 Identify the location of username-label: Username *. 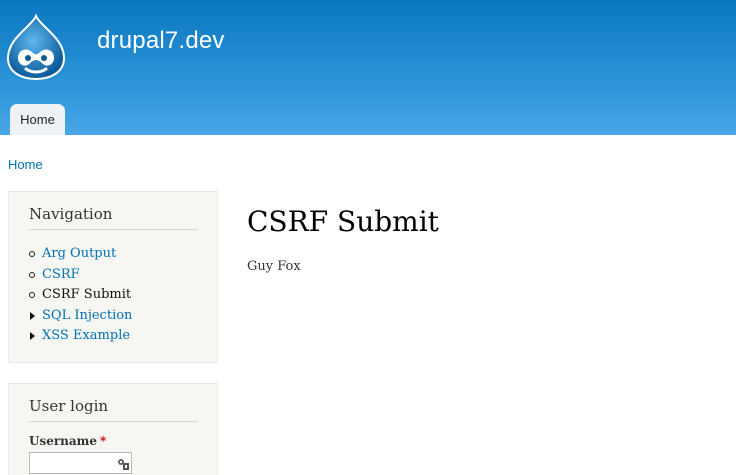
(67, 441).